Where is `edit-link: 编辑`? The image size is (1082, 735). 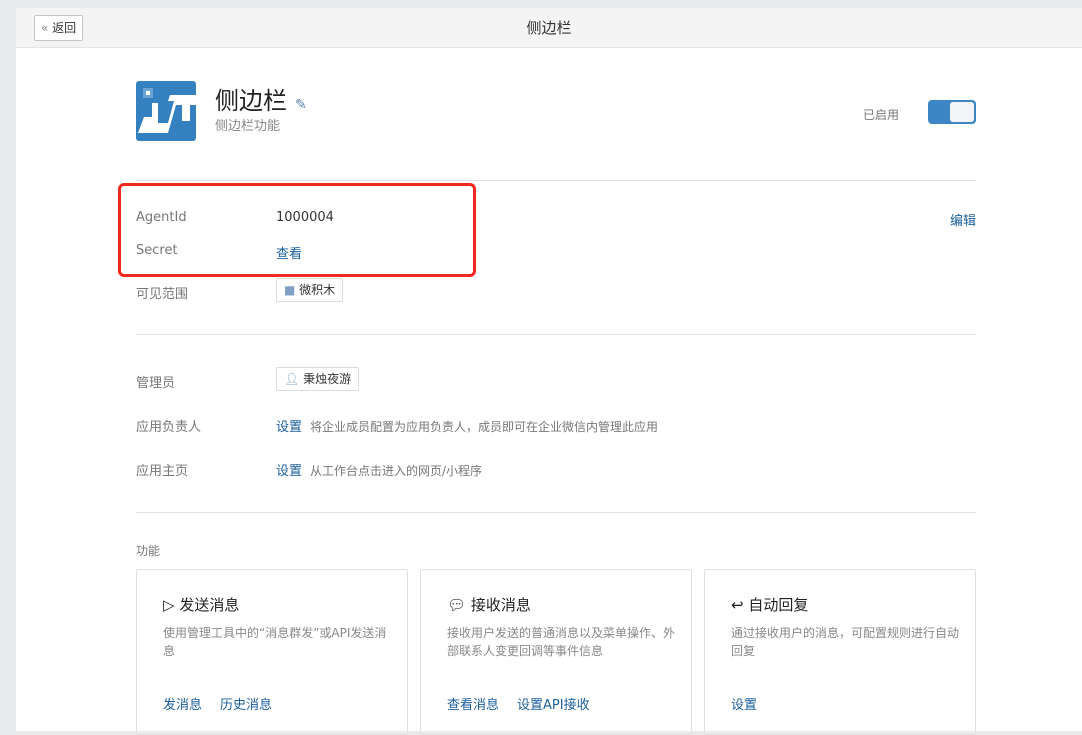
edit-link: 编辑 is located at coordinates (963, 219).